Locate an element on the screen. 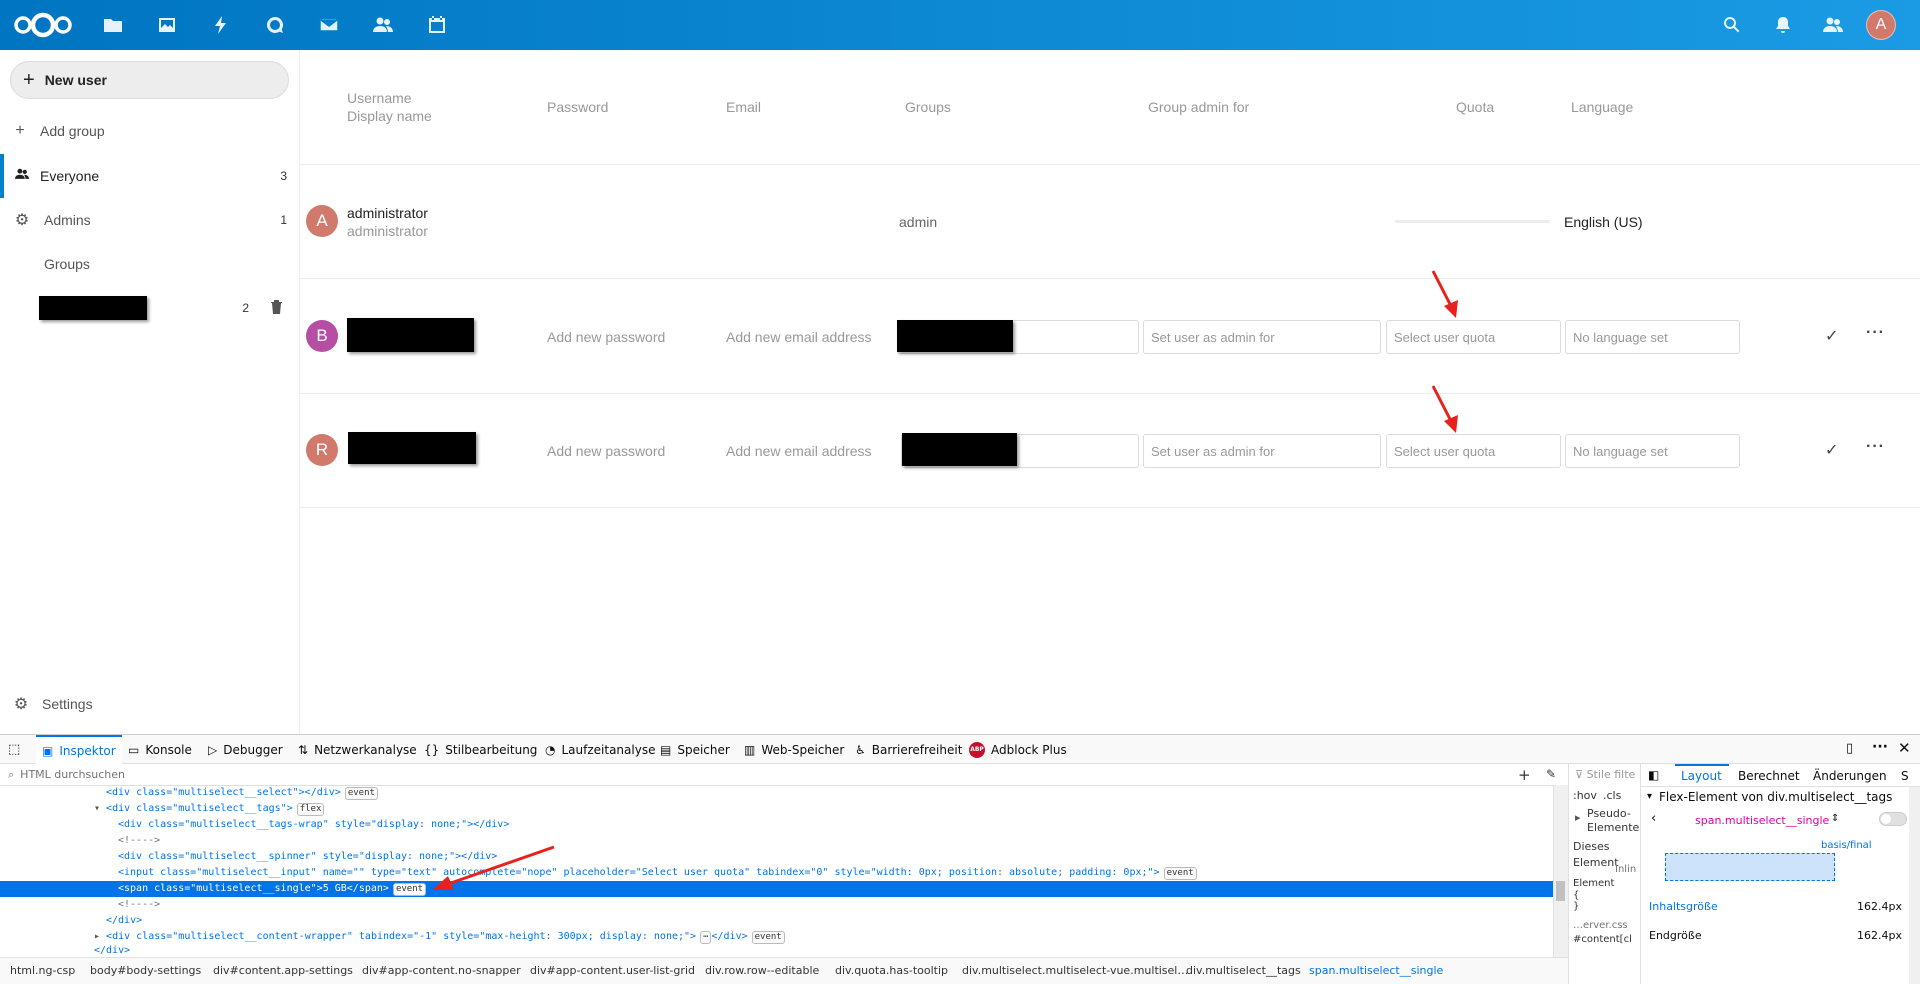  new-user-button: + New user is located at coordinates (149, 80).